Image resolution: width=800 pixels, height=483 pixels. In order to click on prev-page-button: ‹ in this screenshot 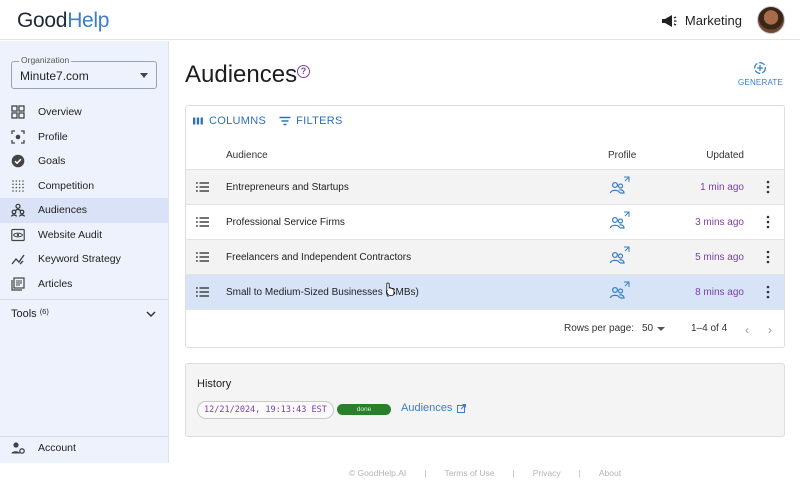, I will do `click(747, 330)`.